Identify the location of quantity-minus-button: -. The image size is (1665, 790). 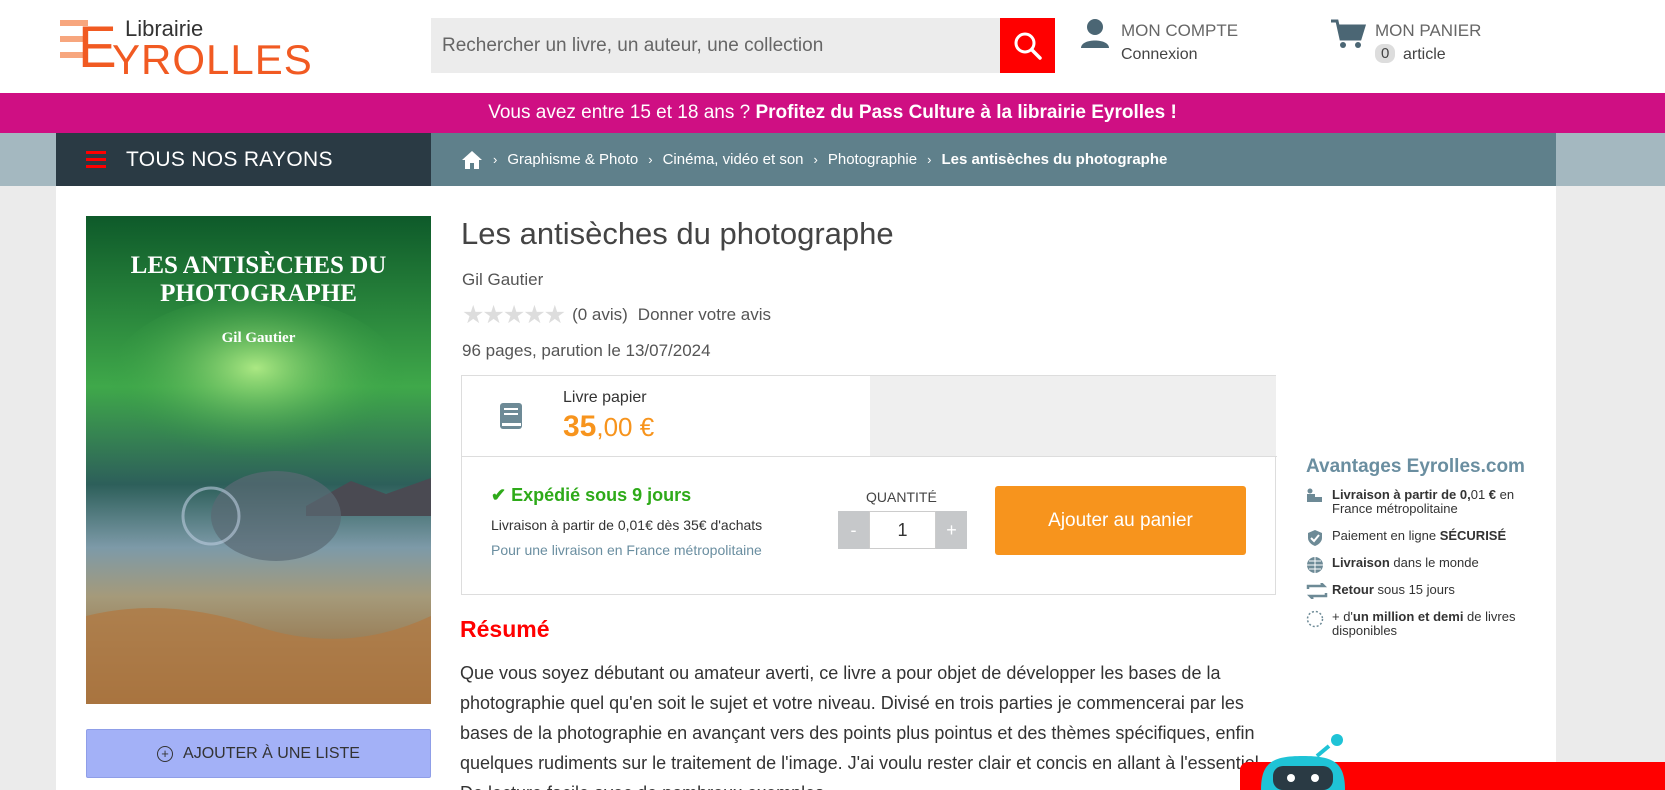
(853, 530).